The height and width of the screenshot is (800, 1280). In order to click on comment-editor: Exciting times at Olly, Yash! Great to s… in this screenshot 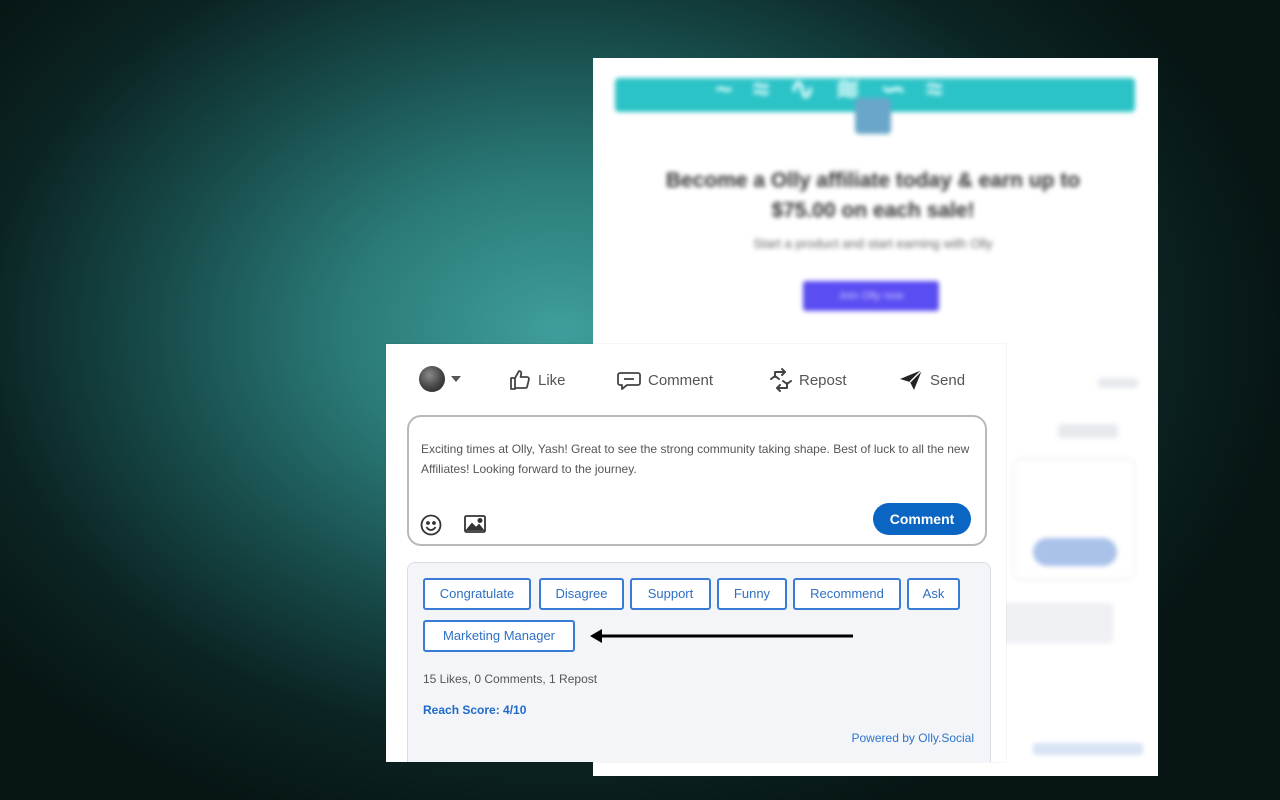, I will do `click(697, 480)`.